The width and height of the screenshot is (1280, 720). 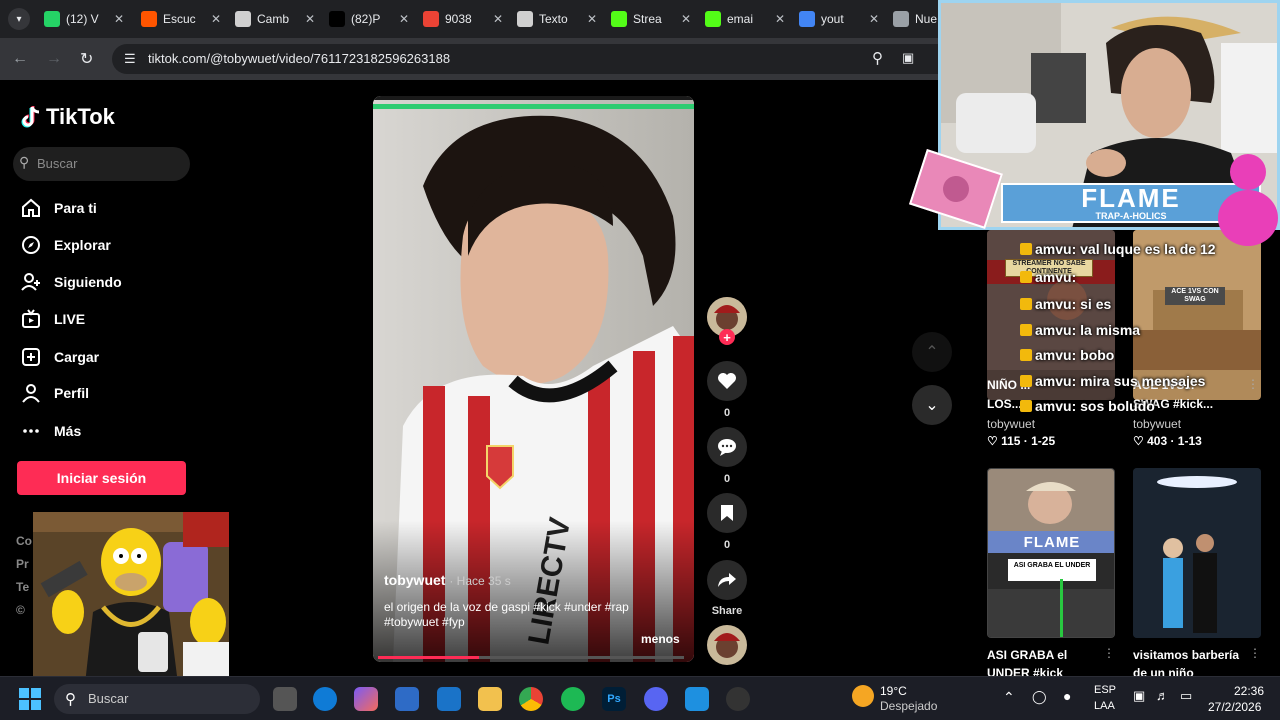 I want to click on browser-tab: Camb ✕, so click(x=275, y=19).